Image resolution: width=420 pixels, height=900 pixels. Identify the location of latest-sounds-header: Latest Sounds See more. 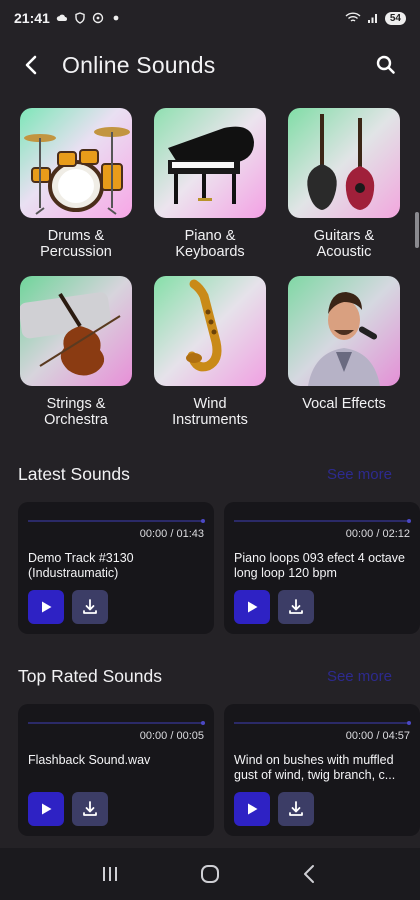
(210, 474).